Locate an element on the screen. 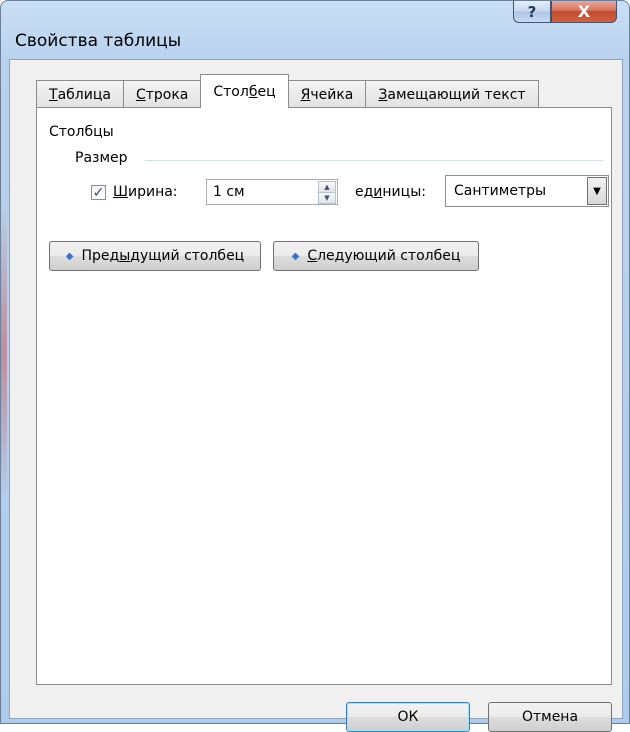 The width and height of the screenshot is (630, 732). tab-cell-hotkey: Я is located at coordinates (305, 94).